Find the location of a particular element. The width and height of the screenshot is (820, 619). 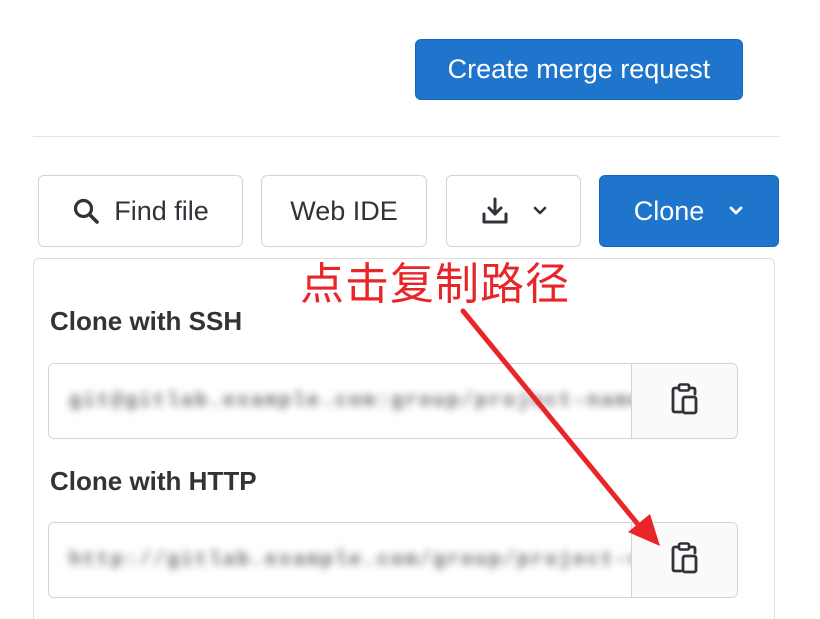

create-merge-request-button: Create merge request is located at coordinates (579, 69).